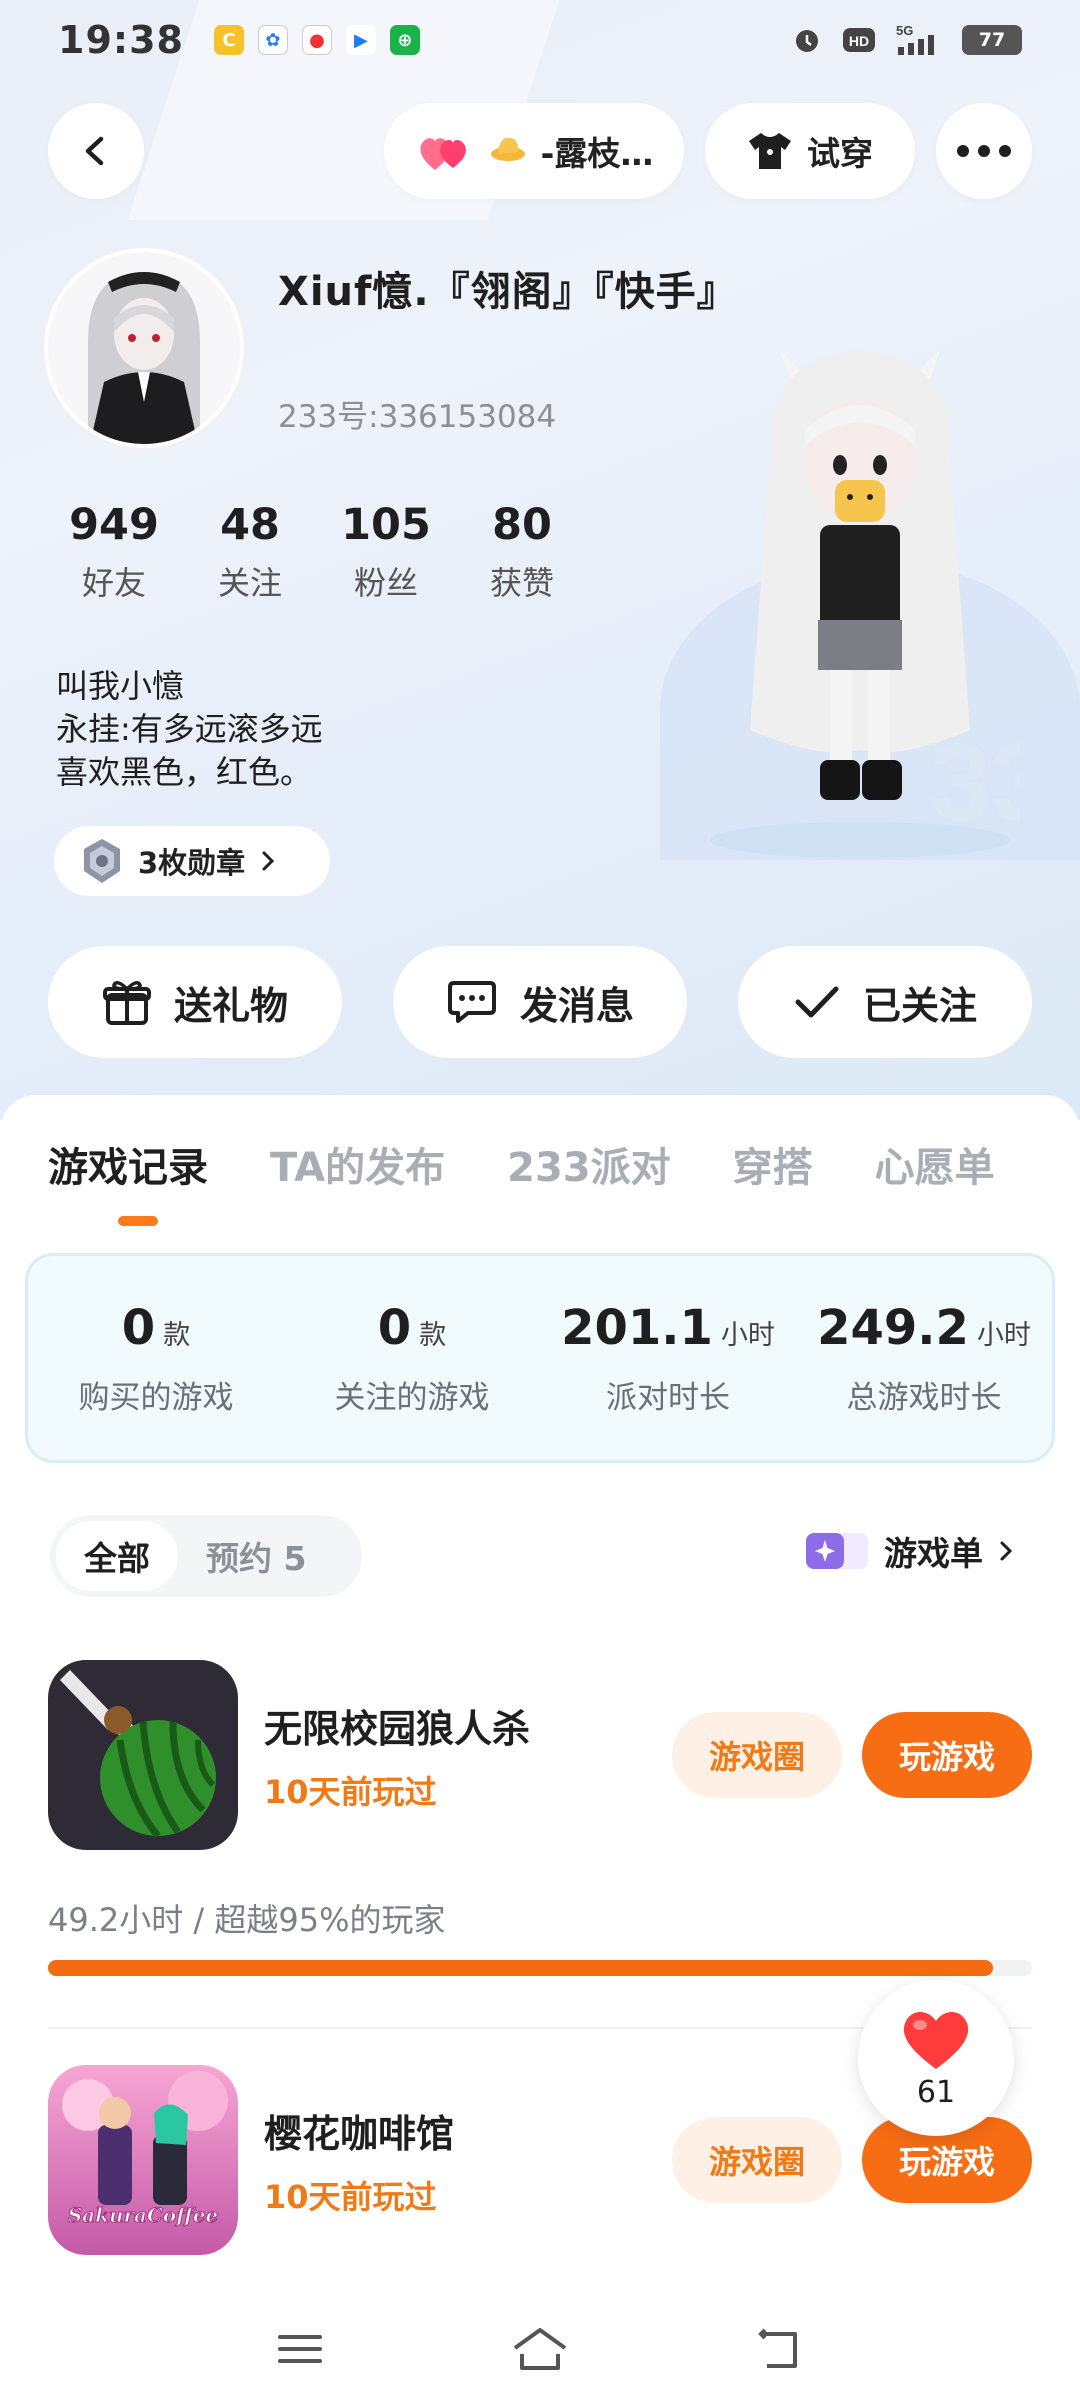 This screenshot has height=2408, width=1080. Describe the element at coordinates (522, 552) in the screenshot. I see `stat-likes: 80 获赞` at that location.